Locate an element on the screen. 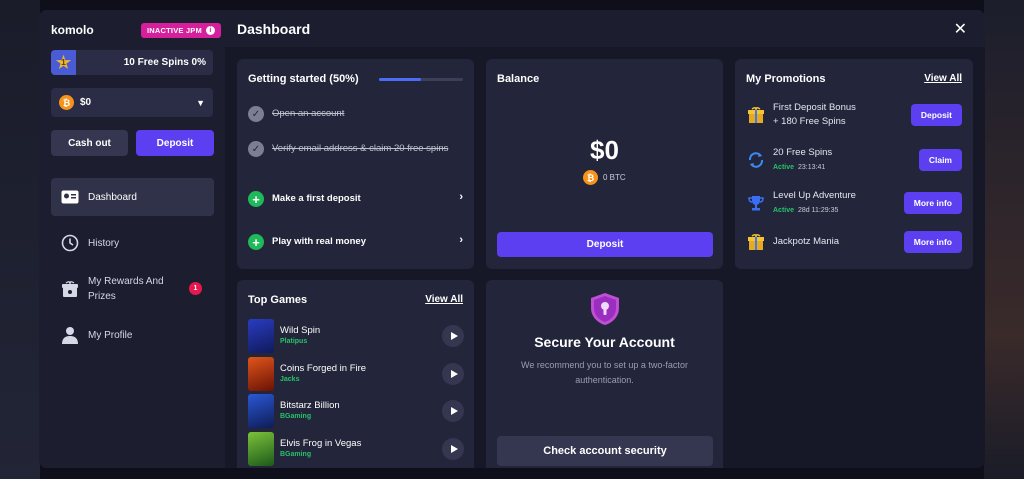  secure-account-title: Secure Your Account is located at coordinates (604, 342).